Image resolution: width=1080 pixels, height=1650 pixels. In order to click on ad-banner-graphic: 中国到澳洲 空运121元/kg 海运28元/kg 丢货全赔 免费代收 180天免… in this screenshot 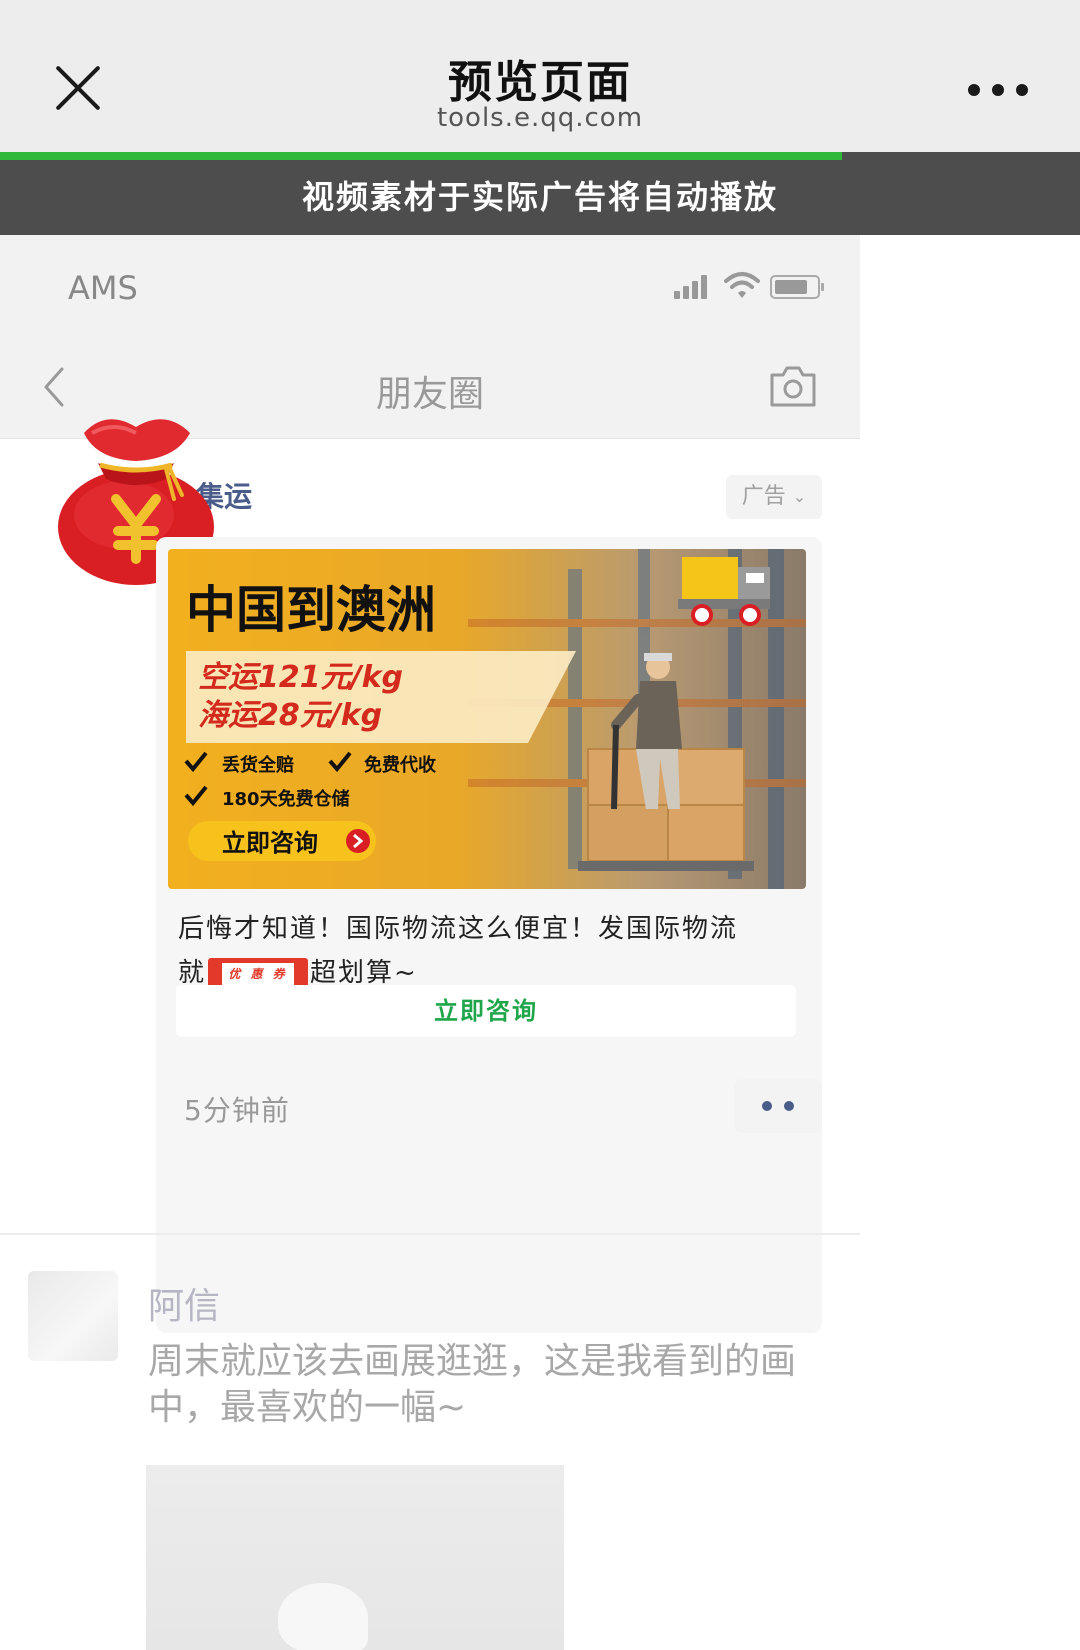, I will do `click(487, 719)`.